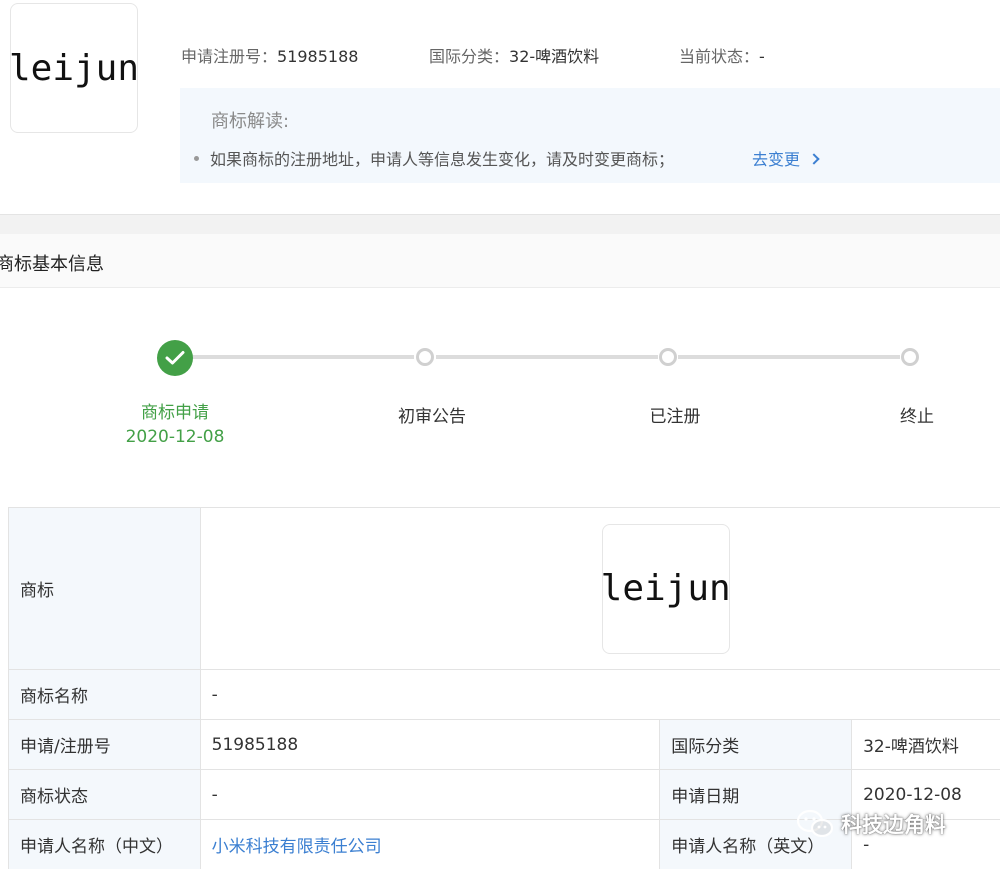  I want to click on step-registered-label: 已注册, so click(675, 417).